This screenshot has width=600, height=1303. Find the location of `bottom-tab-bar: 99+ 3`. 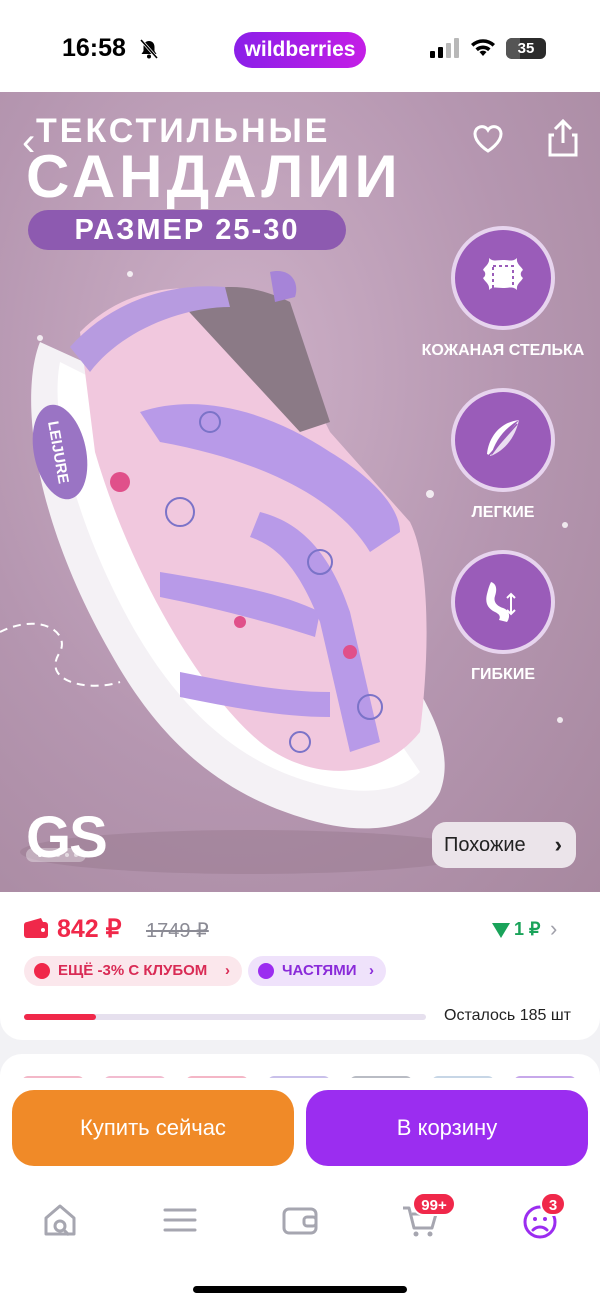

bottom-tab-bar: 99+ 3 is located at coordinates (300, 1240).